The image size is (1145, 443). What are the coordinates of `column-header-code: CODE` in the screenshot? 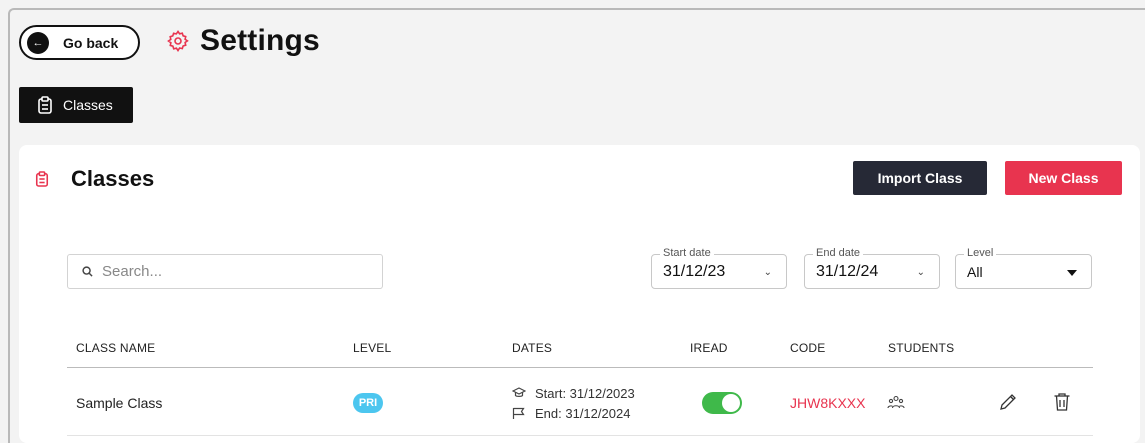 It's located at (808, 348).